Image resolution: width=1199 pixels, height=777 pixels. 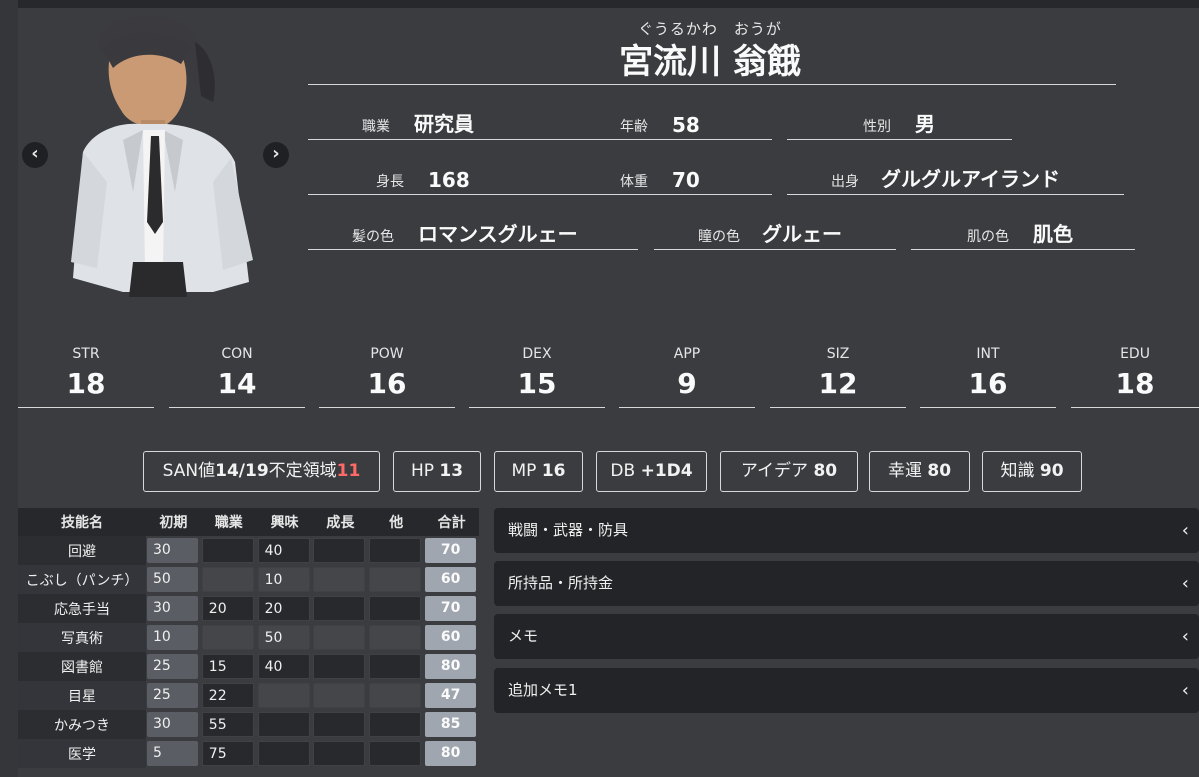 I want to click on panel-label: 追加メモ1, so click(x=543, y=690).